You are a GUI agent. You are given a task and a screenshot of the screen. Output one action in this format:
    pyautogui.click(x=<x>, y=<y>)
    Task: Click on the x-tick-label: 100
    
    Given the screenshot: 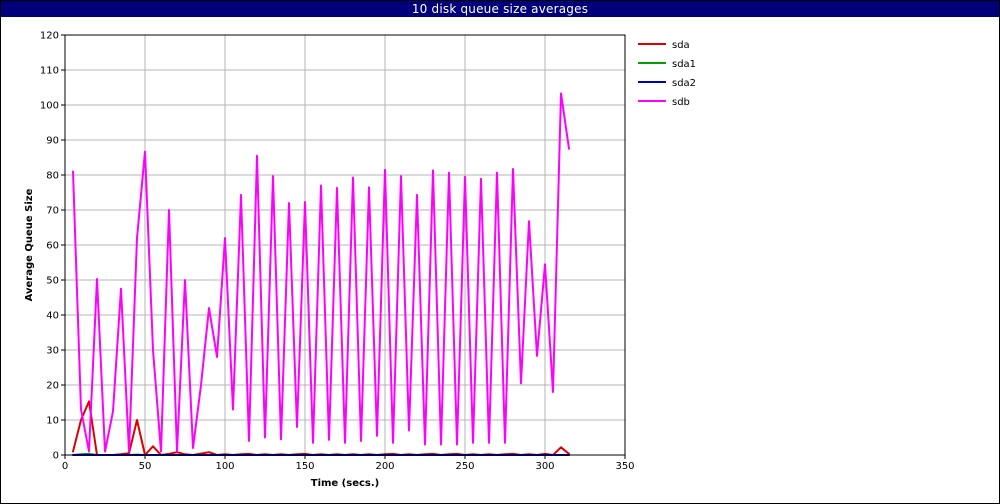 What is the action you would take?
    pyautogui.click(x=224, y=466)
    